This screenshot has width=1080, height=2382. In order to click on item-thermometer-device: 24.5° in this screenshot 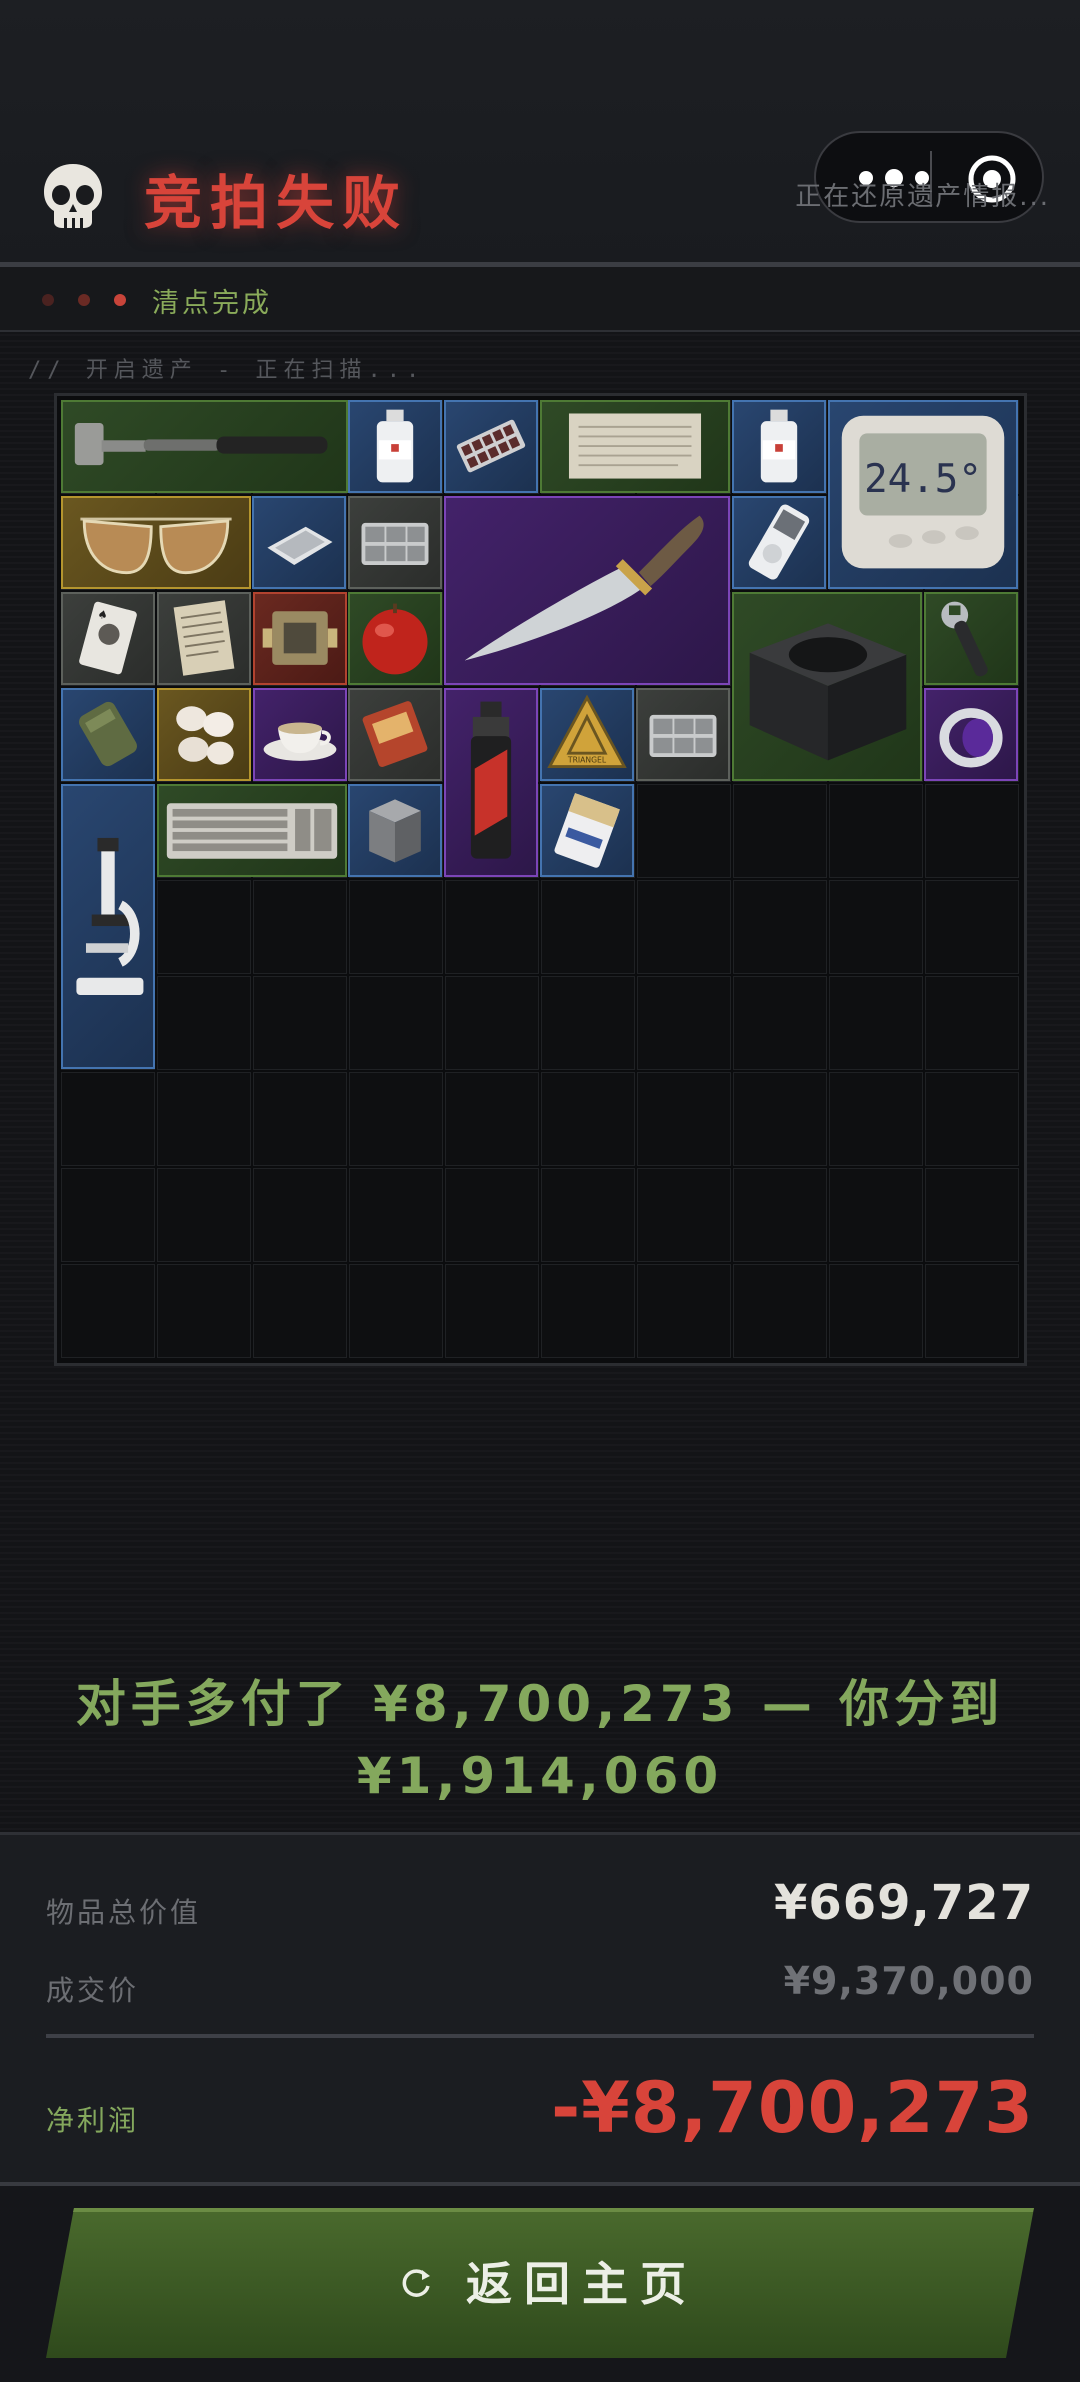, I will do `click(923, 494)`.